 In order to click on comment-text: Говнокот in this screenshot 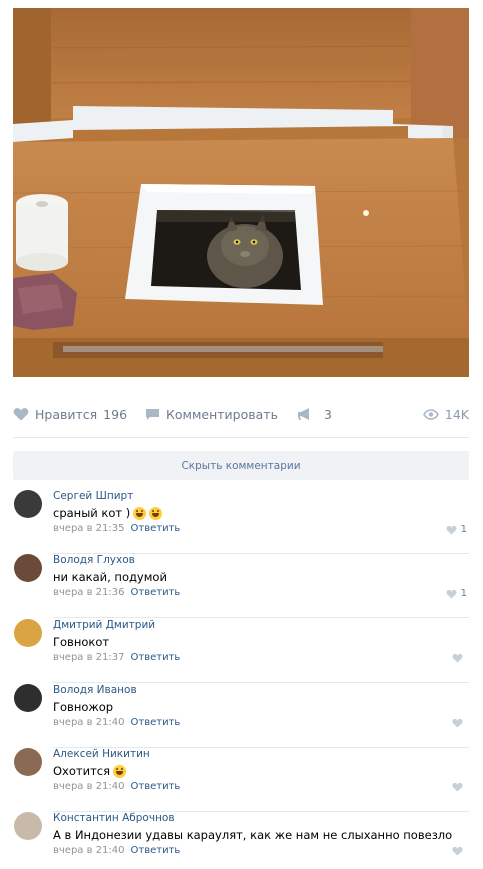, I will do `click(81, 642)`.